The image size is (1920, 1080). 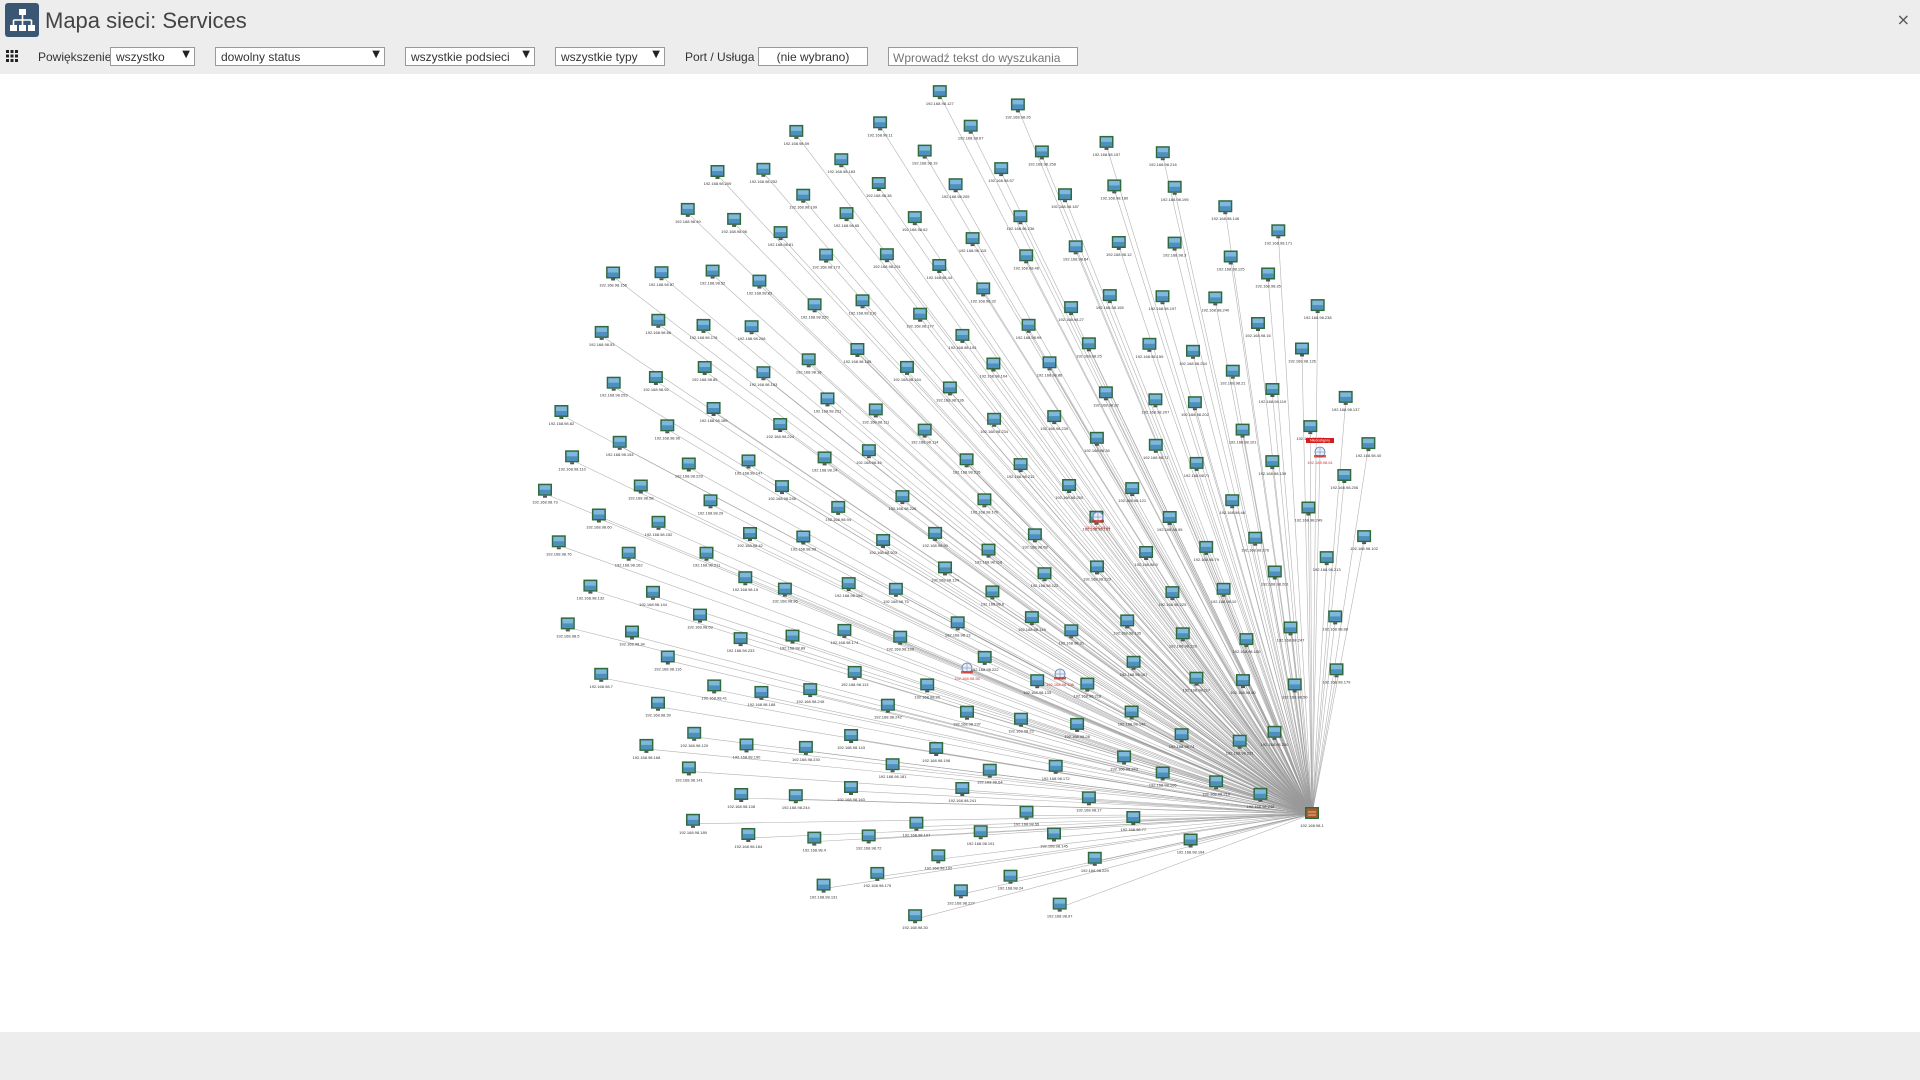 I want to click on host-node: 192.168.98.53, so click(x=602, y=336).